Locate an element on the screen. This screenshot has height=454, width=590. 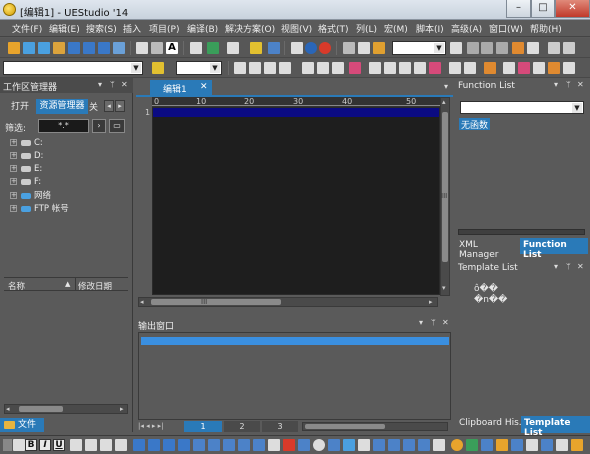
column-modified: 修改日期 is located at coordinates (95, 286).